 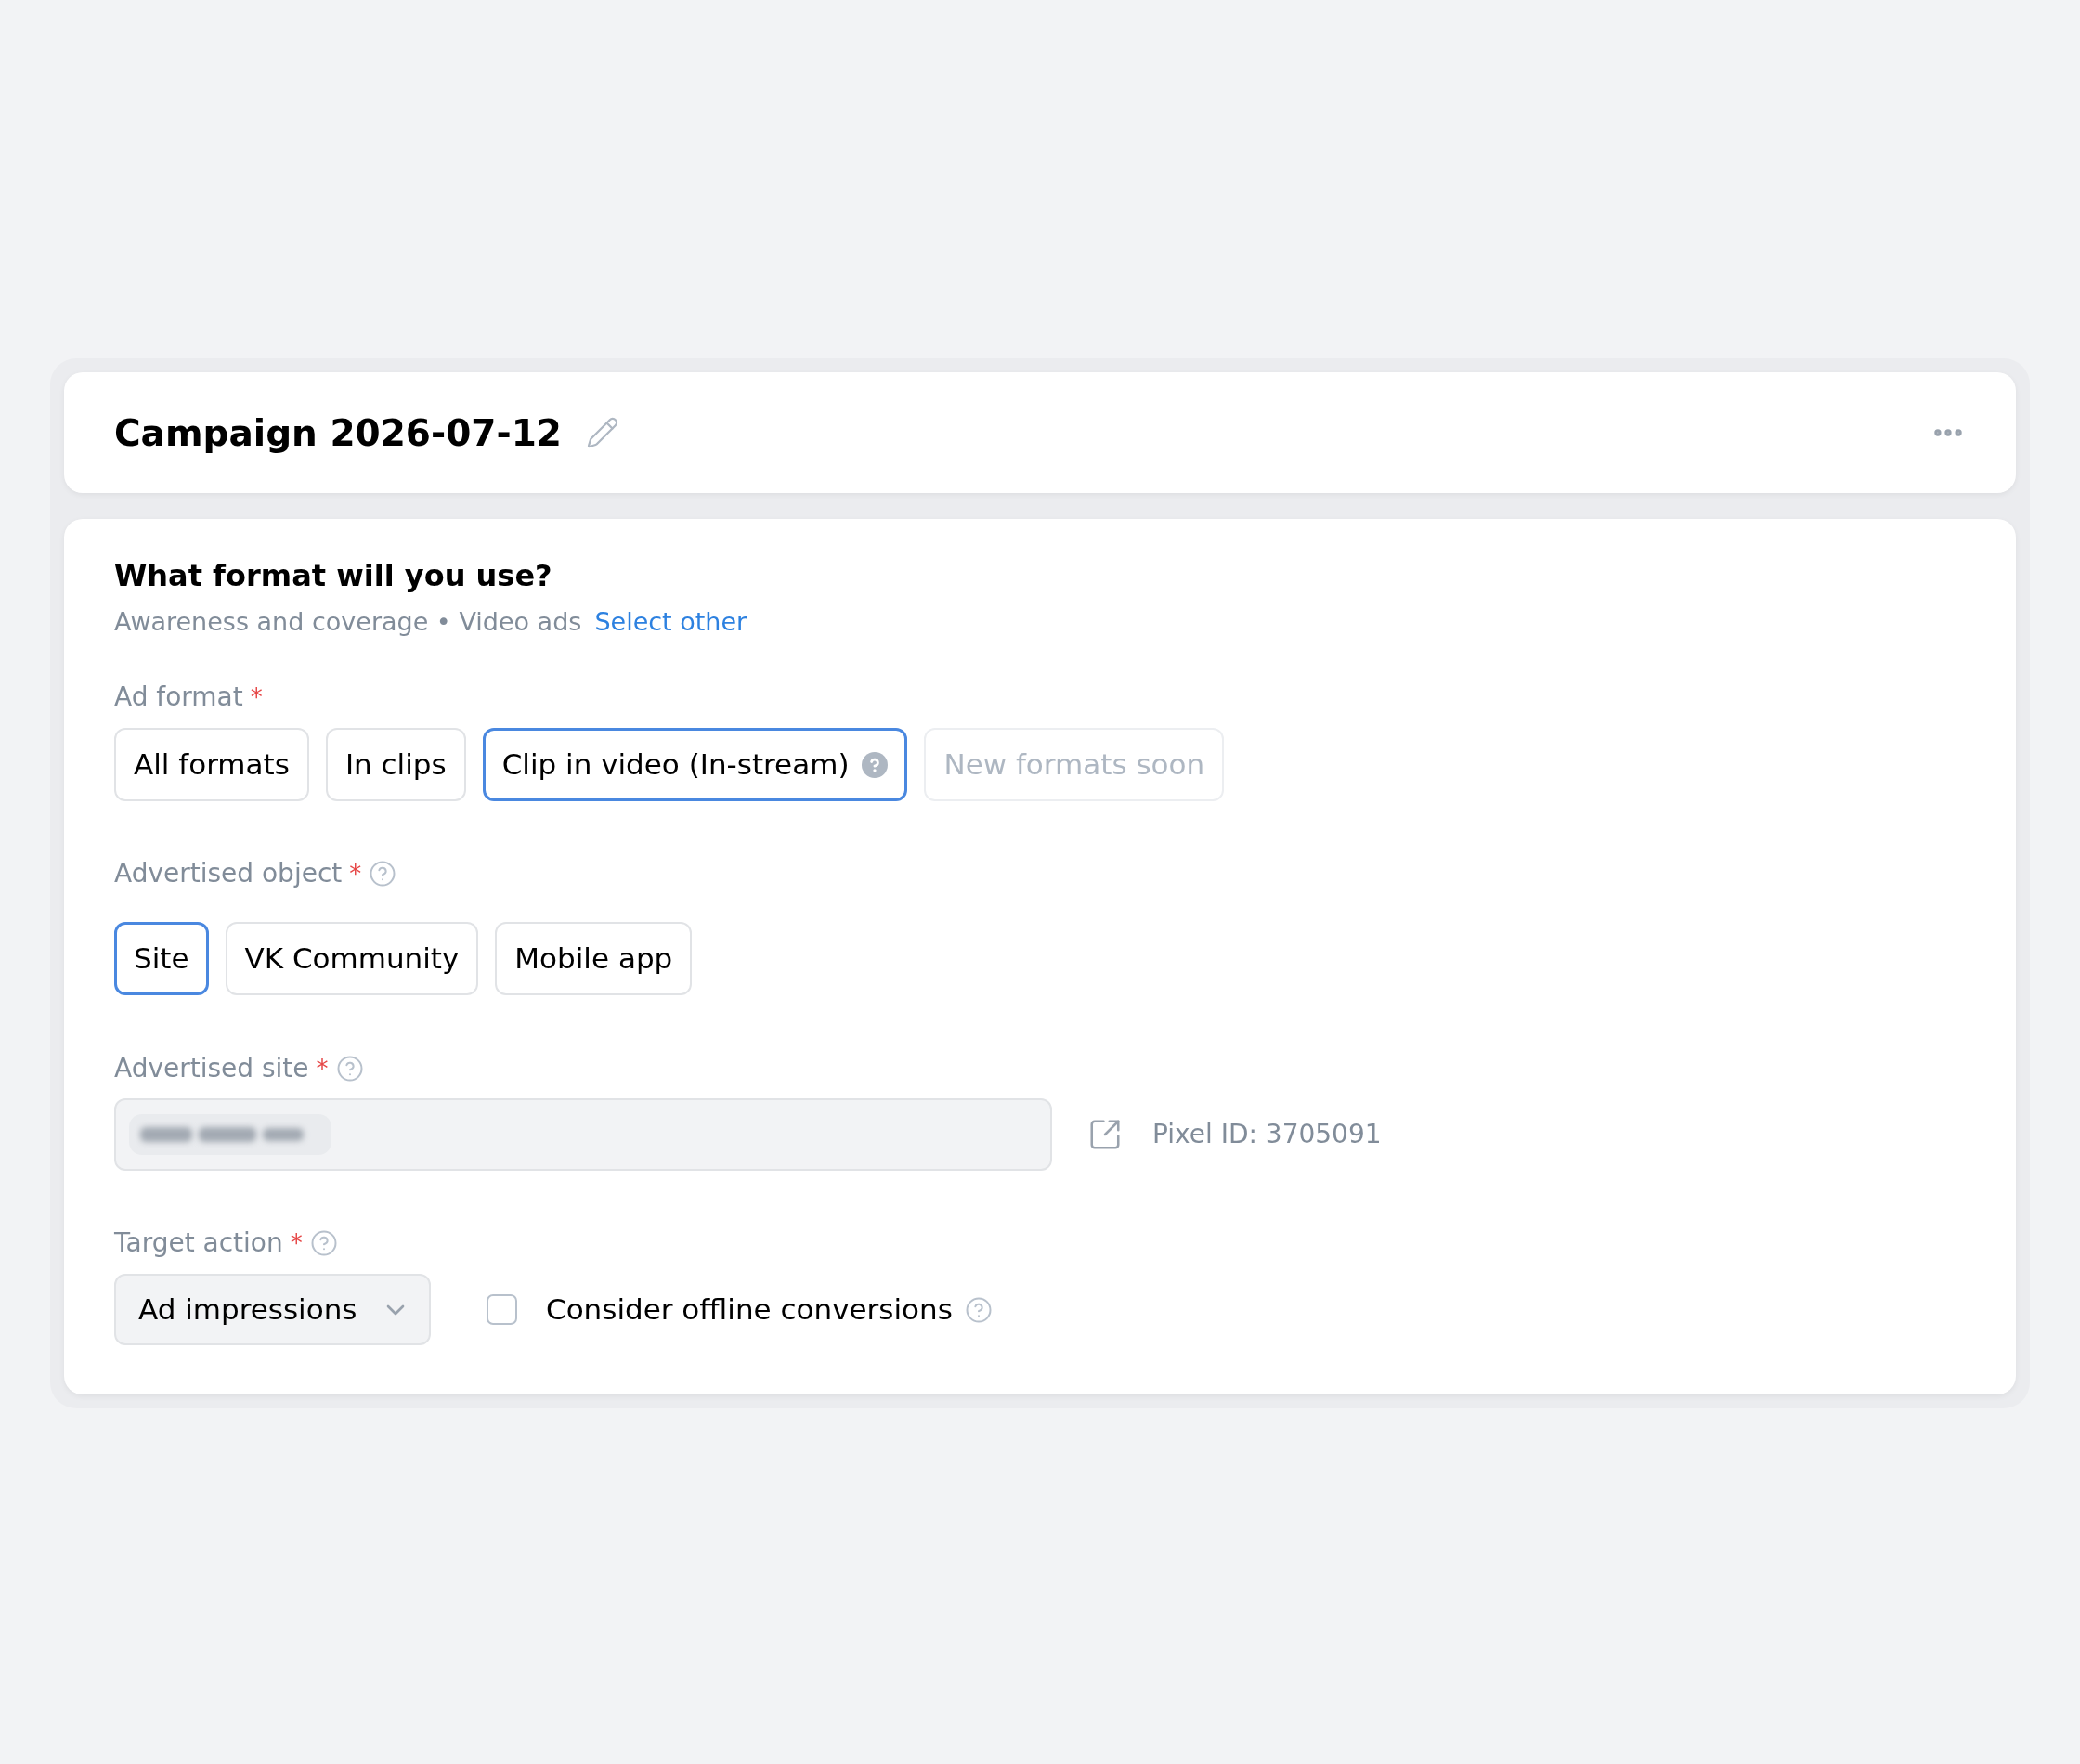 I want to click on checkbox-label: Consider offline conversions, so click(x=749, y=1309).